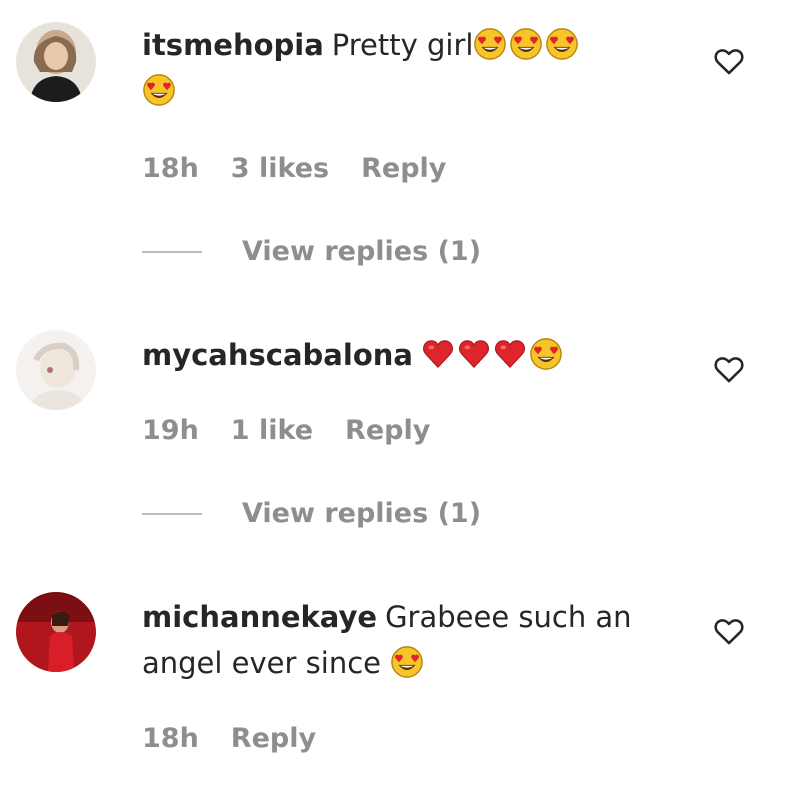 This screenshot has height=790, width=800. I want to click on comment-meta: 18h 3 likes Reply, so click(294, 168).